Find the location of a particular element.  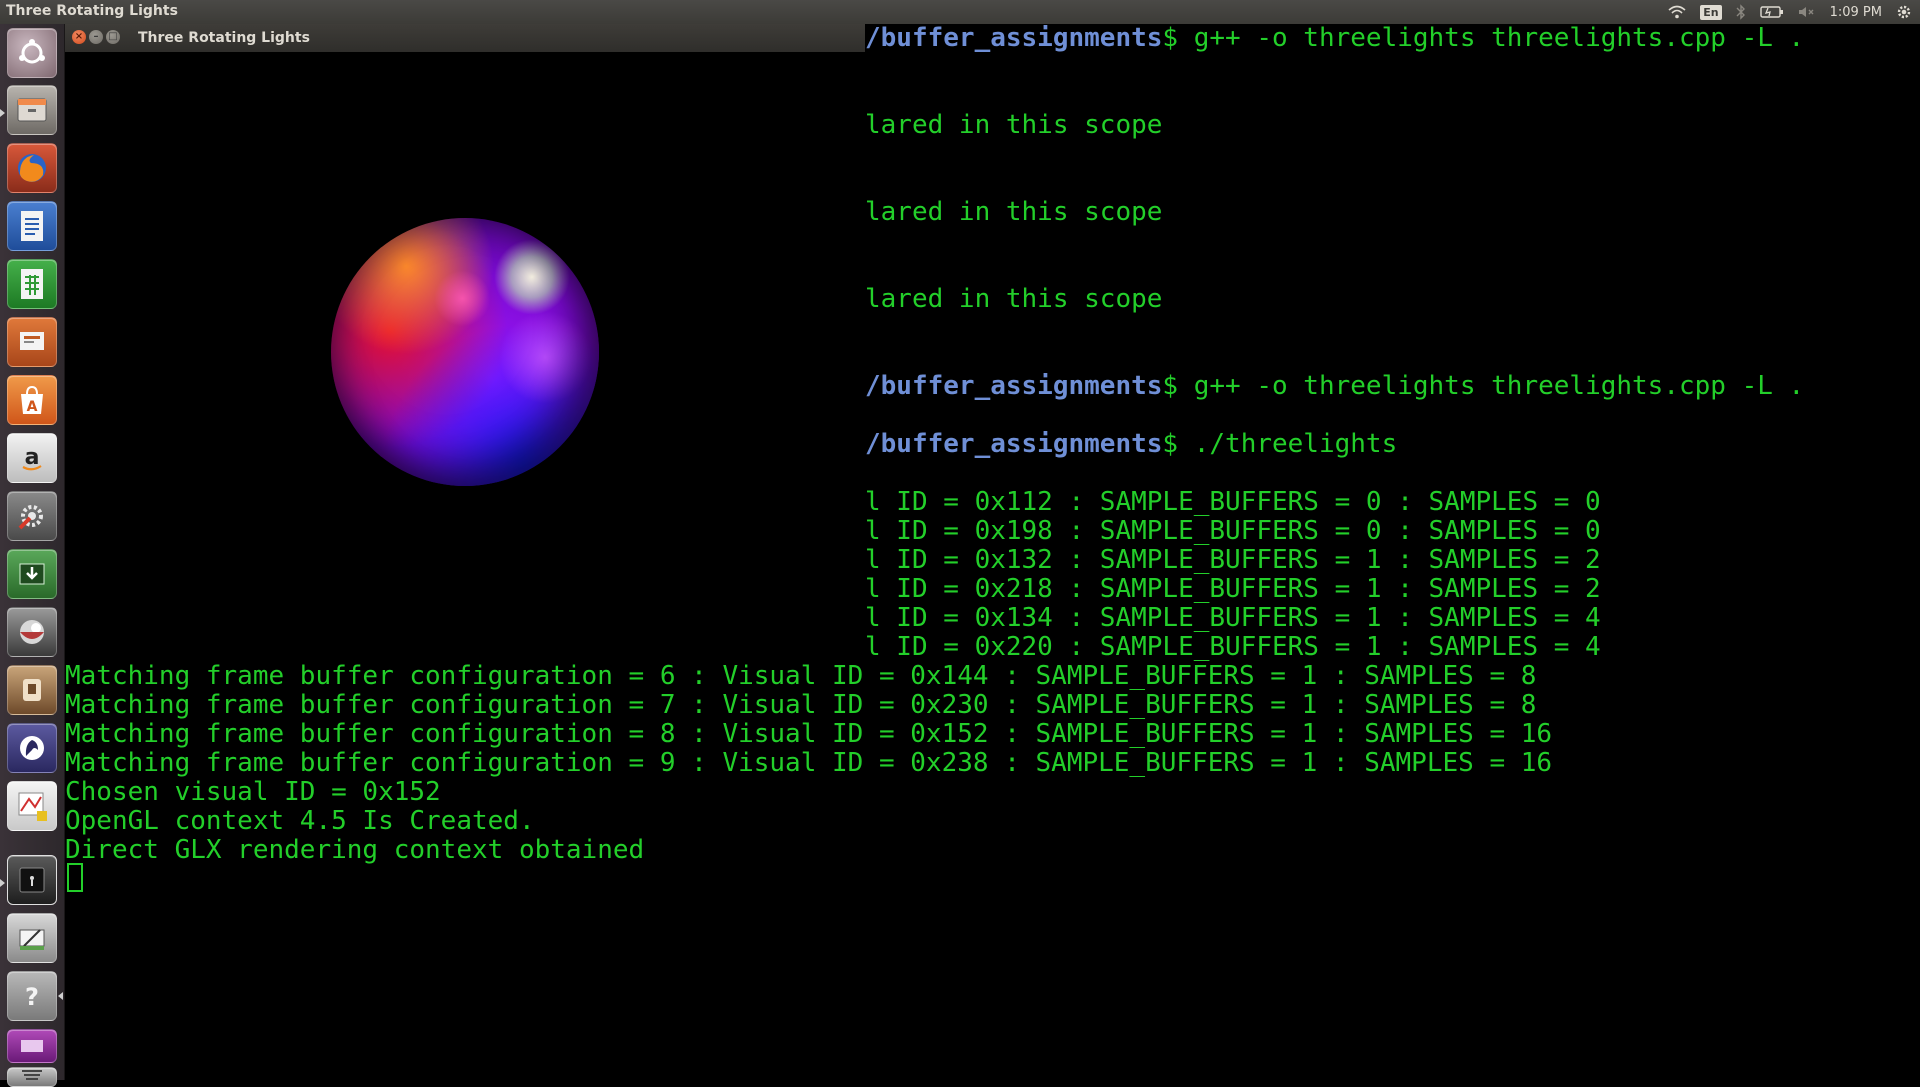

terminal-line: /buffer_assignments$ ./threelights is located at coordinates (1131, 444).